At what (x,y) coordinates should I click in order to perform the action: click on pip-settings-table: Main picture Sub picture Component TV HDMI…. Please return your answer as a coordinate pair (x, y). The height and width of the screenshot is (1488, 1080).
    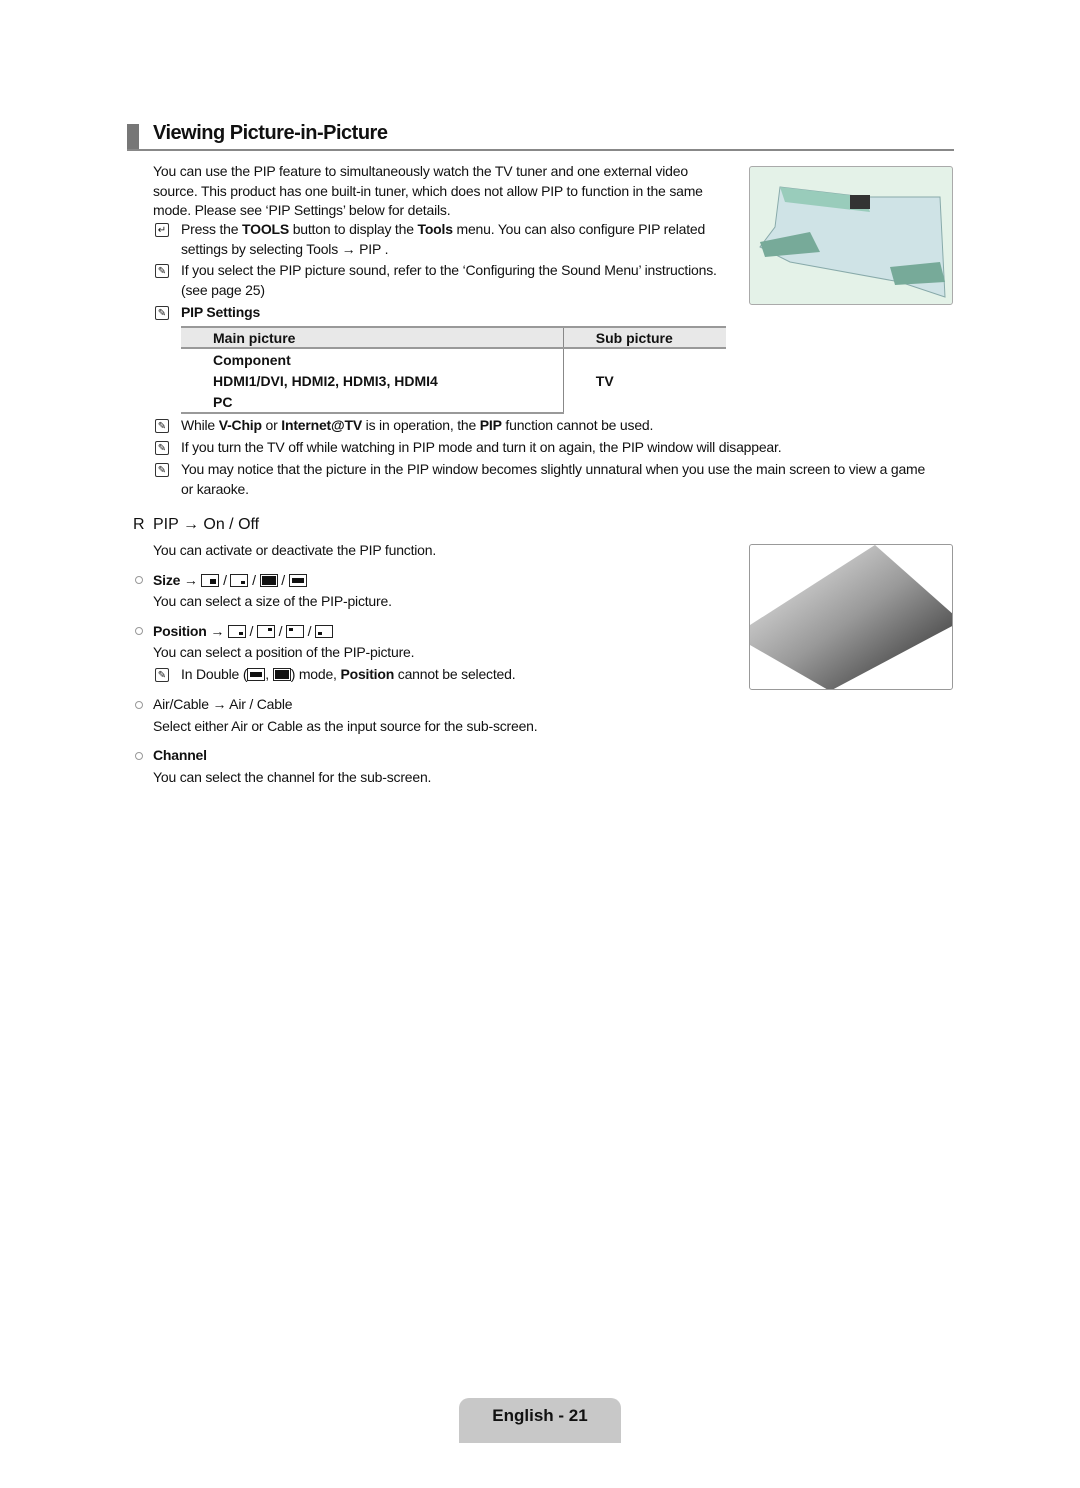
    Looking at the image, I should click on (453, 370).